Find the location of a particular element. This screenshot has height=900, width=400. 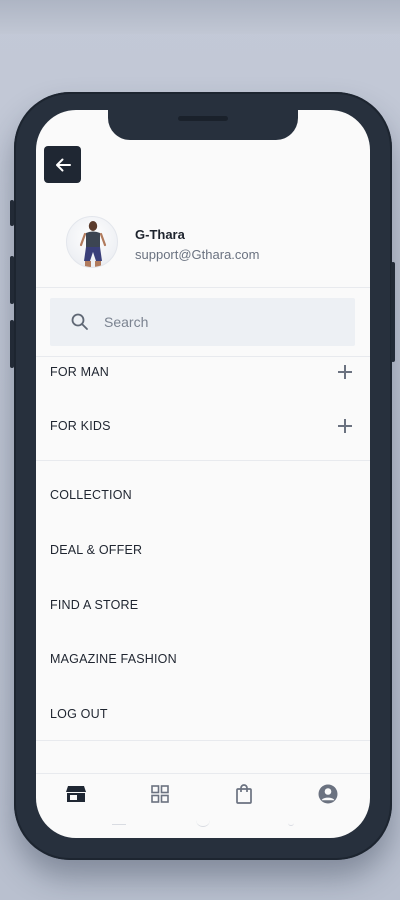

avatar-image is located at coordinates (93, 244).